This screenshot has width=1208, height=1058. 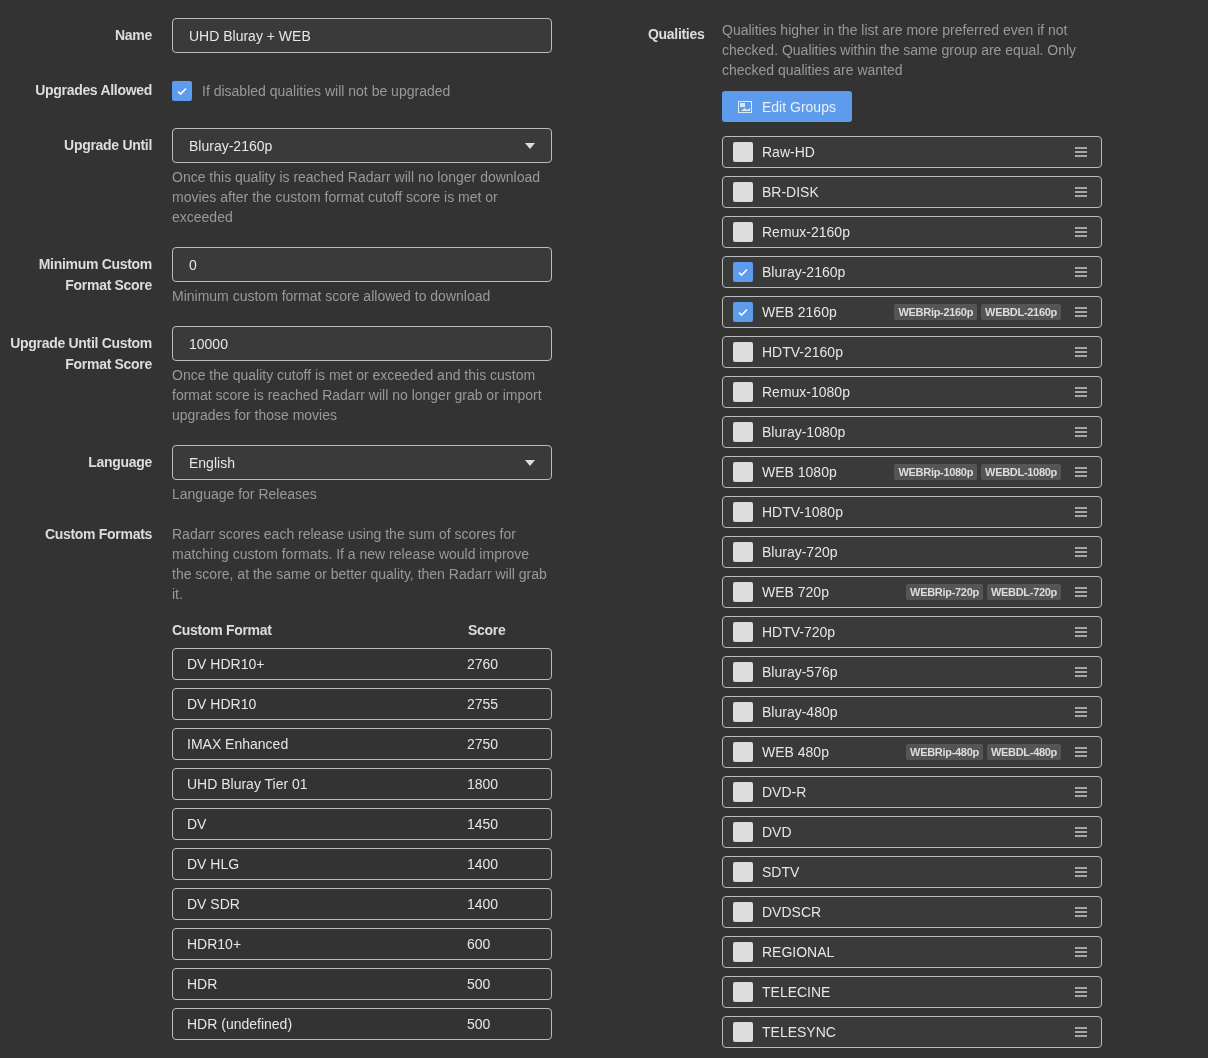 I want to click on quality-name: HDTV-1080p, so click(x=803, y=512).